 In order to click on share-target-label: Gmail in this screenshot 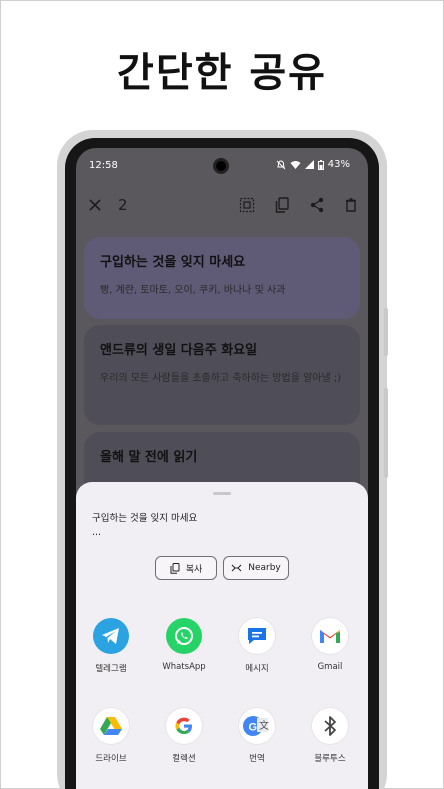, I will do `click(330, 667)`.